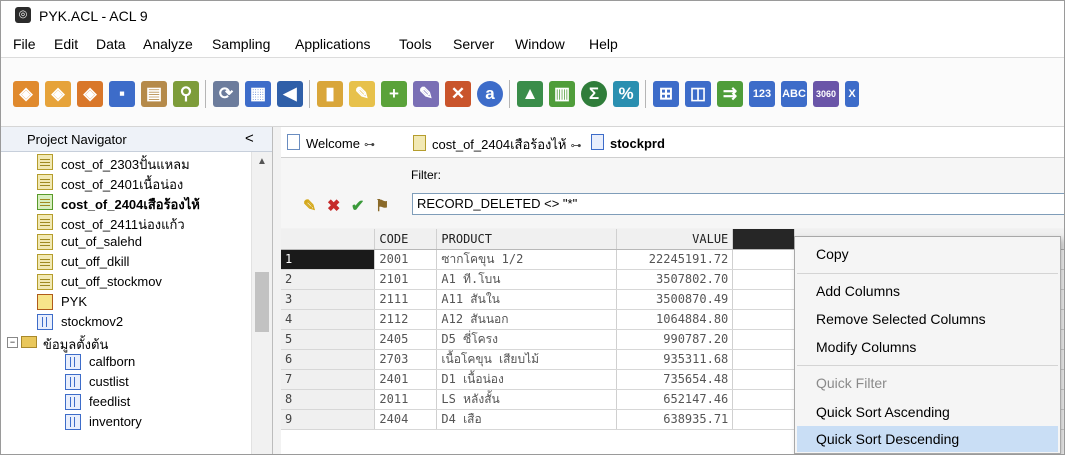  Describe the element at coordinates (168, 44) in the screenshot. I see `menu-analyze: Analyze` at that location.